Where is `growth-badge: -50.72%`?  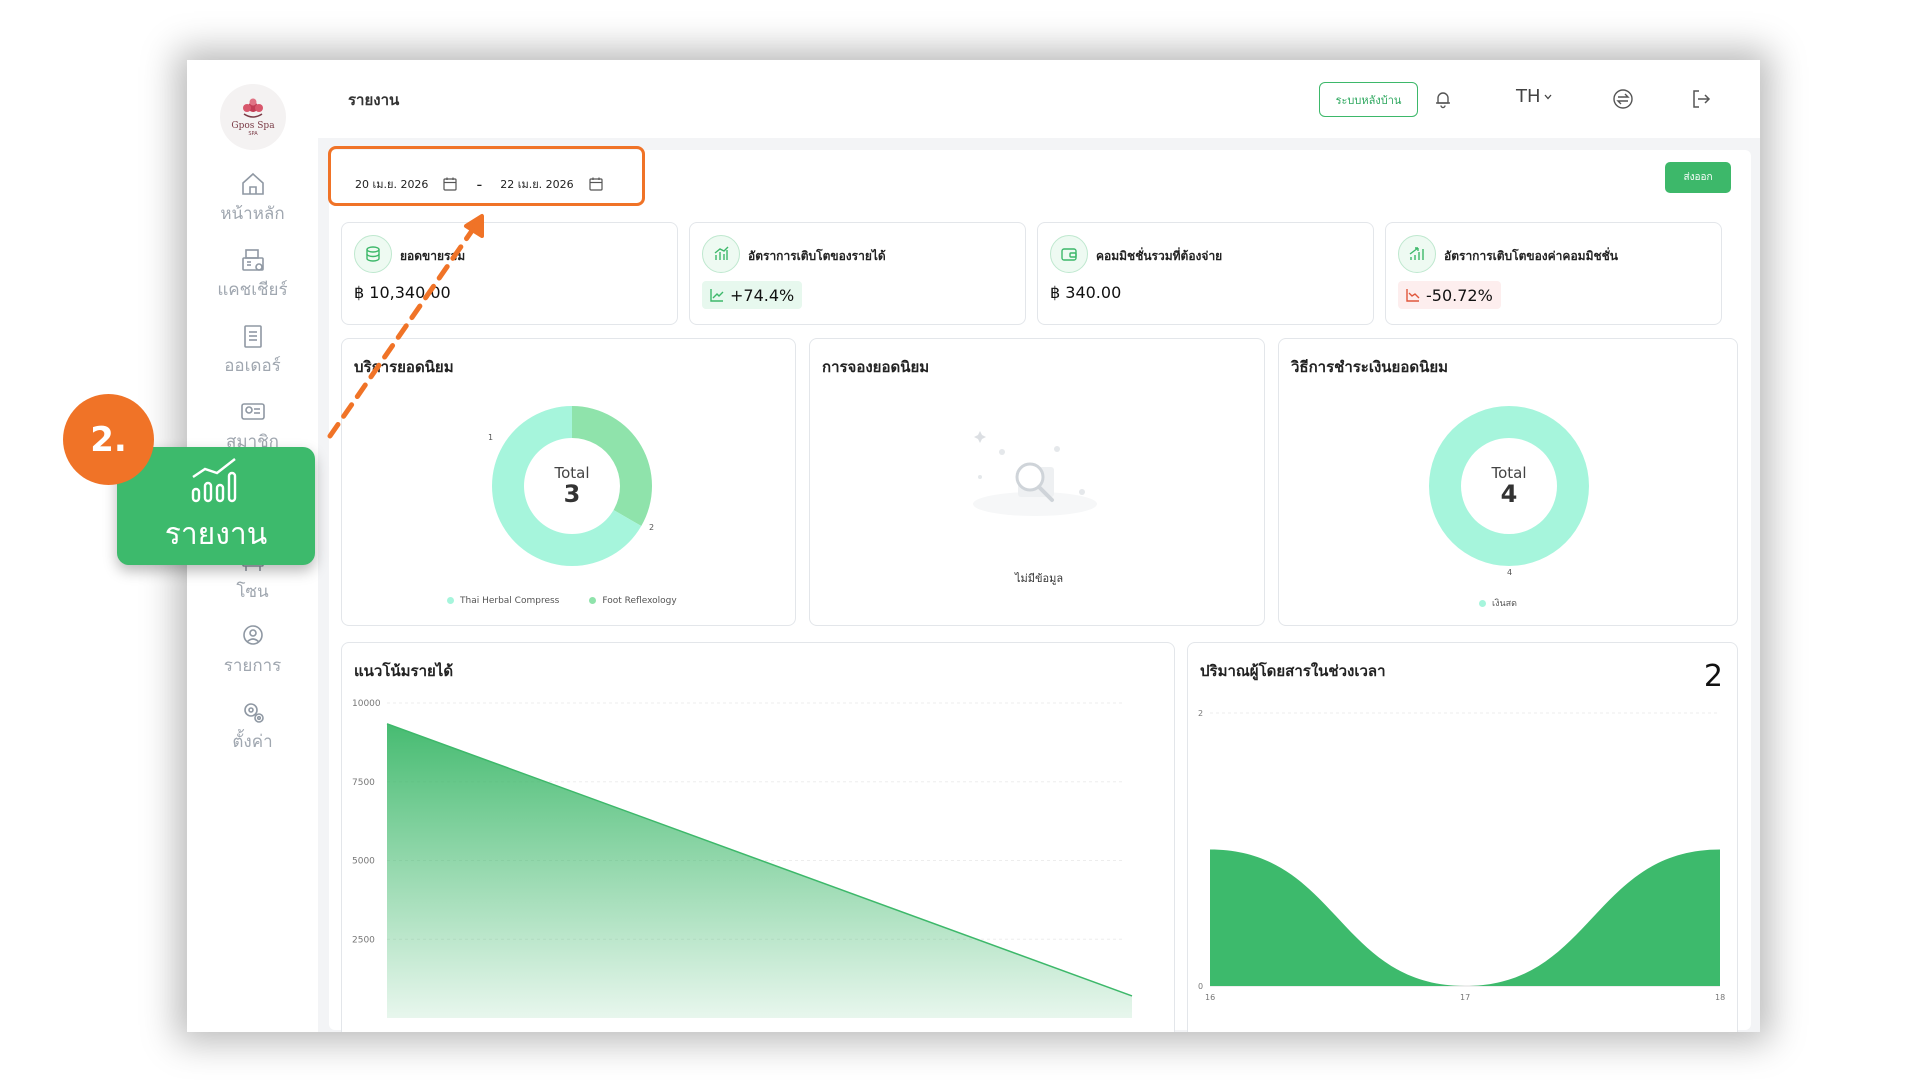
growth-badge: -50.72% is located at coordinates (1449, 295).